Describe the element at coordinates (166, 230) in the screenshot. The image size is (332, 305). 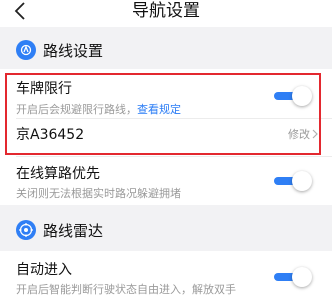
I see `section-header-radar: 路线雷达` at that location.